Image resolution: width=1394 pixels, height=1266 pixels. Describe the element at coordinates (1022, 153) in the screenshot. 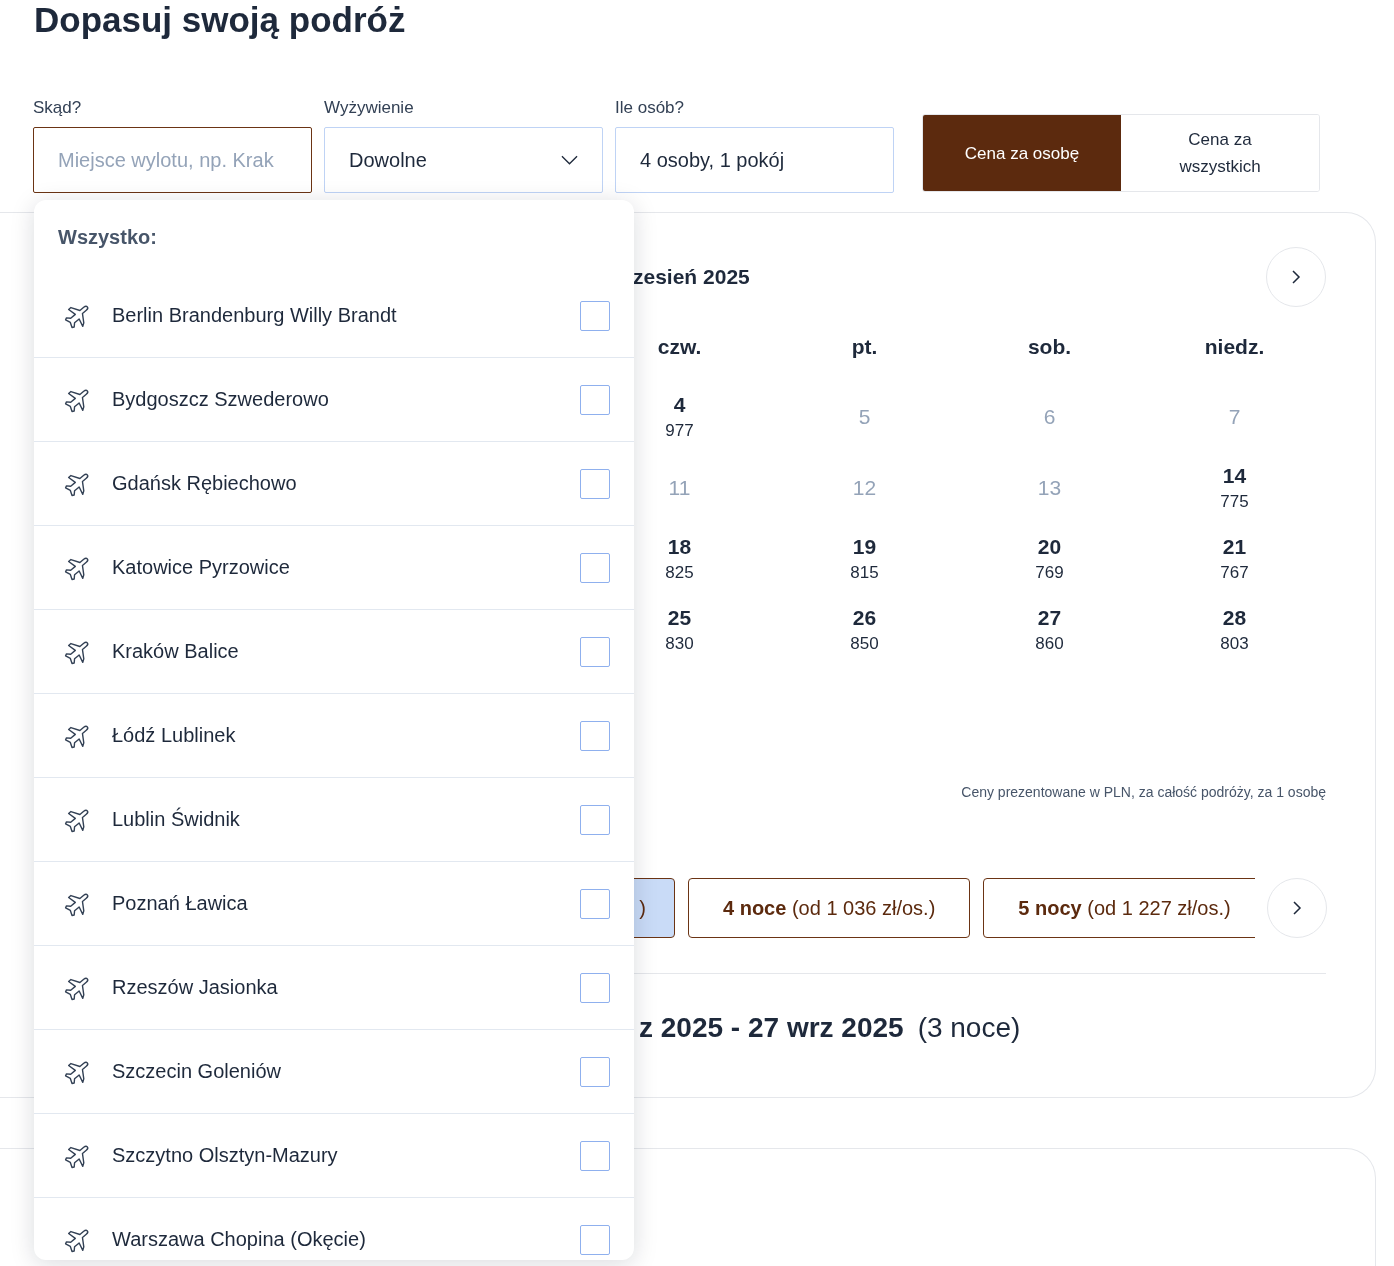

I see `price-mode-tab: Cena za osobę` at that location.